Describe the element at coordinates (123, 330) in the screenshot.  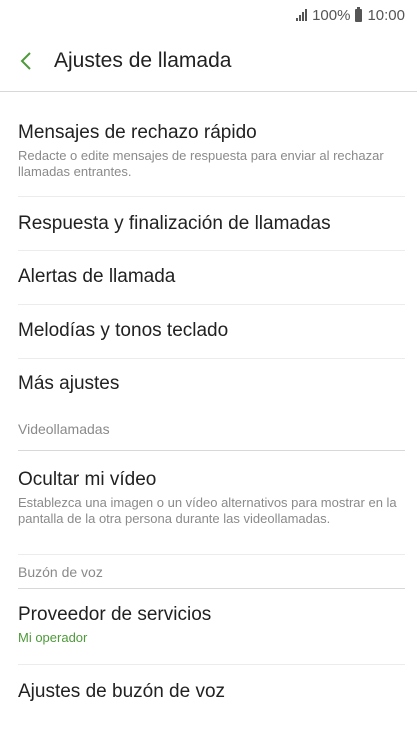
I see `item-title: Melodías y tonos teclado` at that location.